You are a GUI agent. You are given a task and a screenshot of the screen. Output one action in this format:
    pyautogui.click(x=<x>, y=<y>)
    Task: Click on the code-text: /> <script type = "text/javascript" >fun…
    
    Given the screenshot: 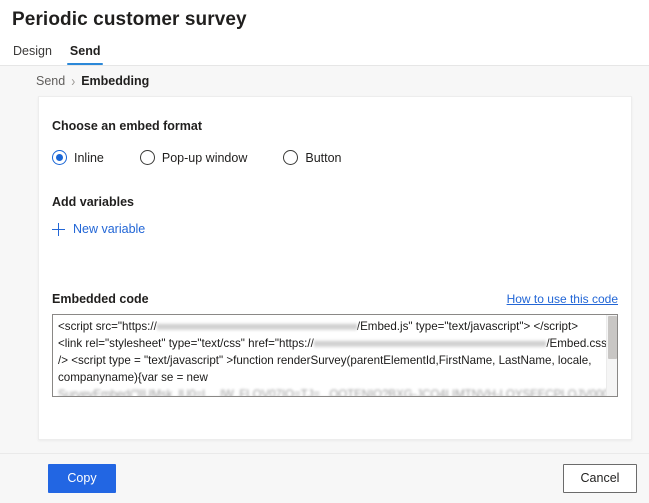 What is the action you would take?
    pyautogui.click(x=325, y=360)
    